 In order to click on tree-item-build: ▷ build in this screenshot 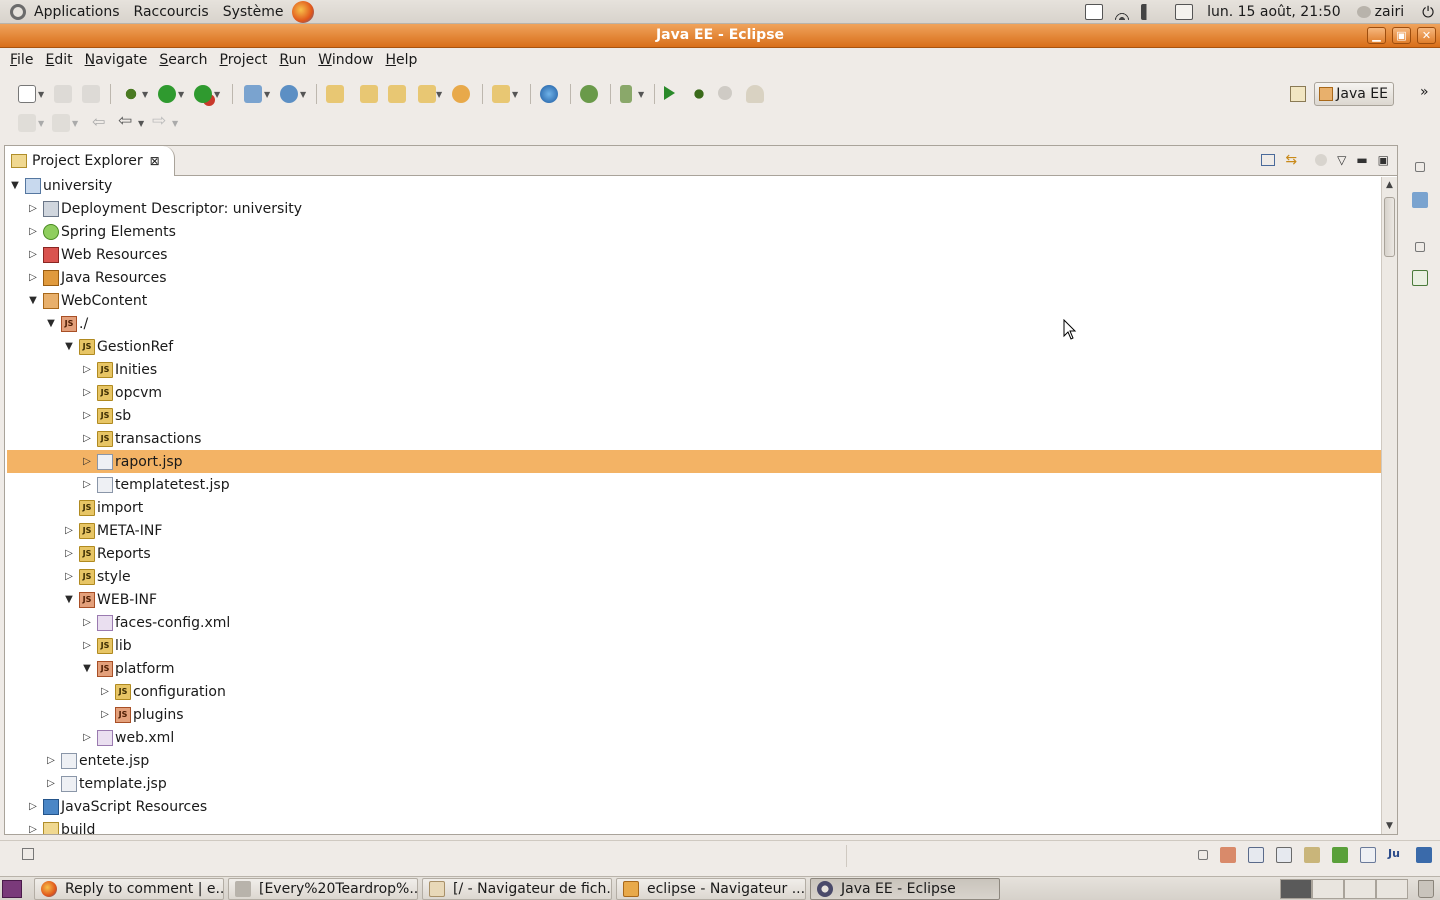, I will do `click(694, 826)`.